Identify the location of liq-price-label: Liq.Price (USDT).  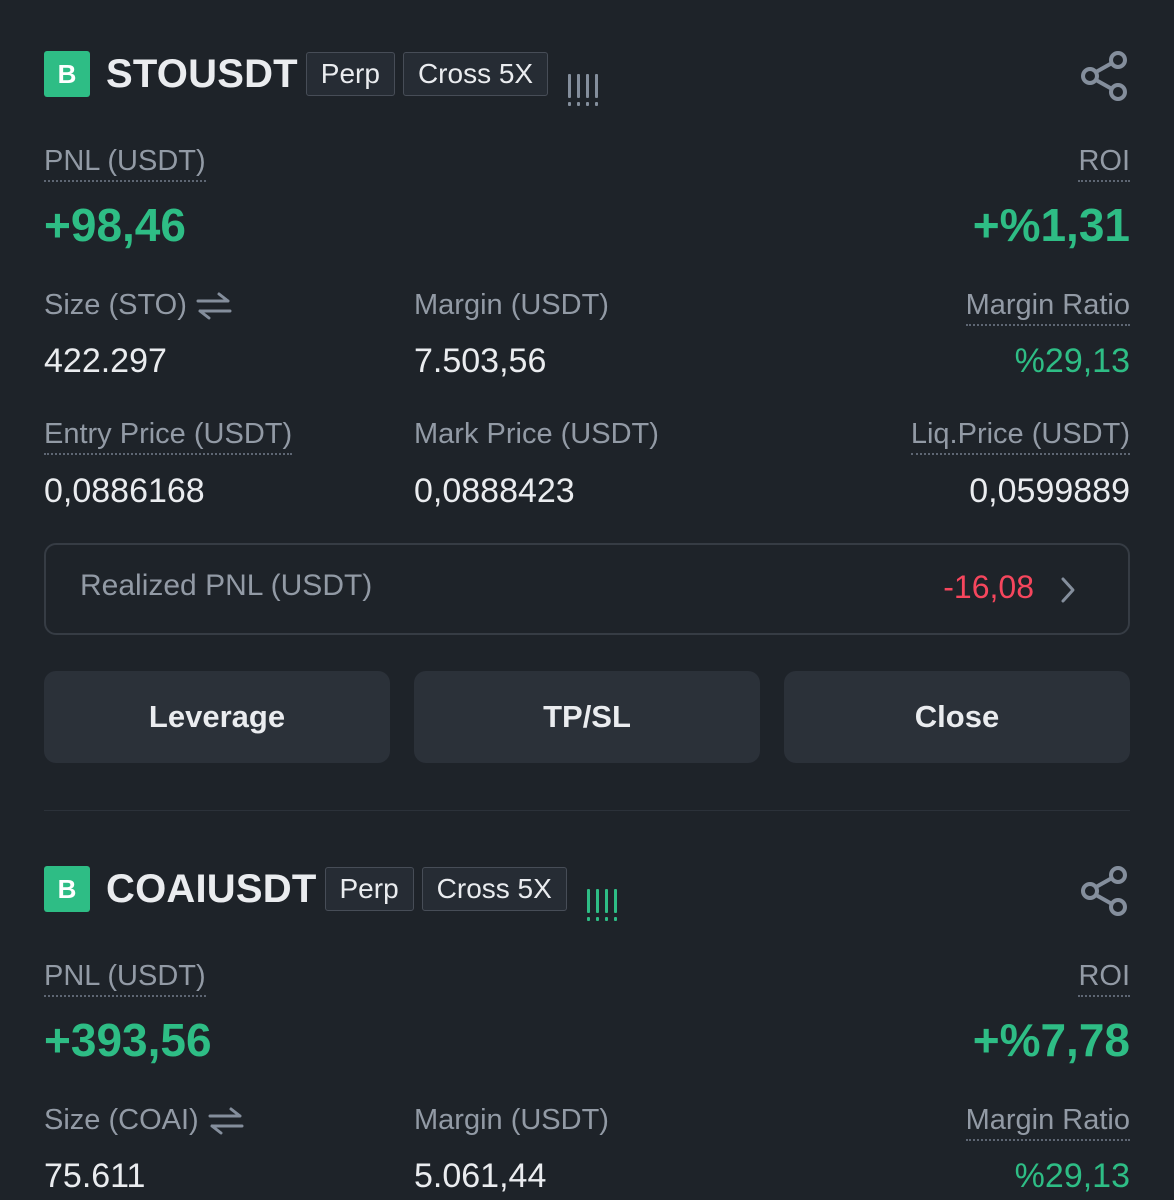
(1020, 436).